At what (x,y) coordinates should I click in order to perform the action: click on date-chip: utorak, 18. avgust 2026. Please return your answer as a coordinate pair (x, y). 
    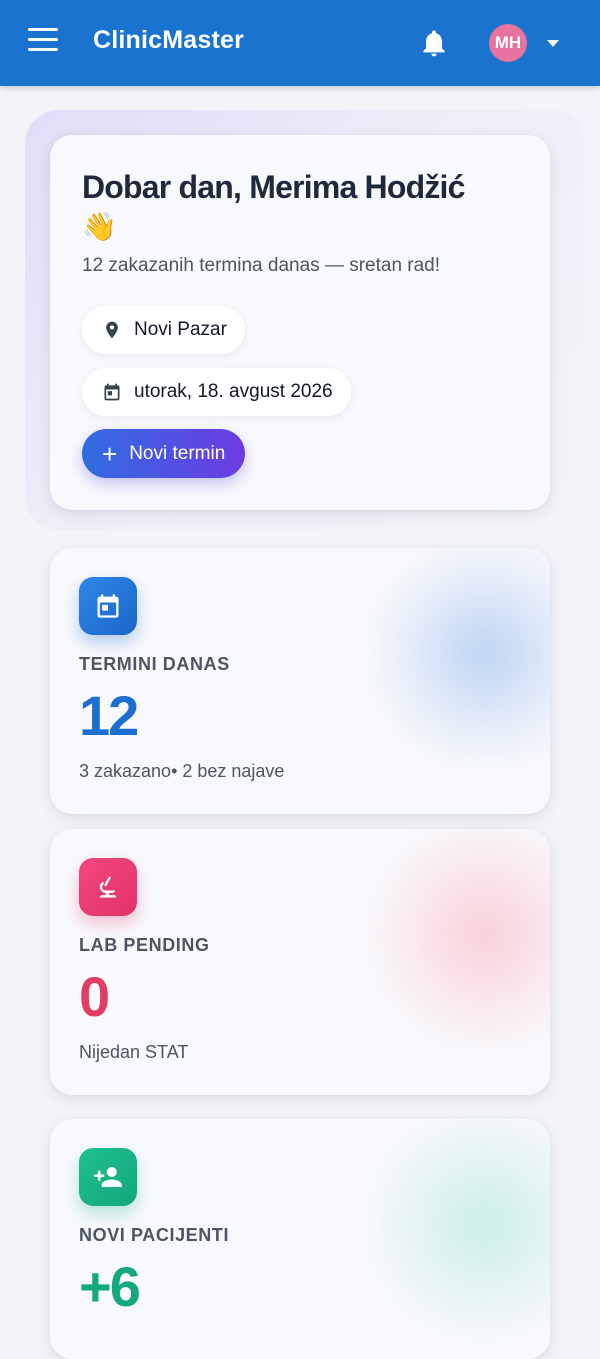
    Looking at the image, I should click on (216, 392).